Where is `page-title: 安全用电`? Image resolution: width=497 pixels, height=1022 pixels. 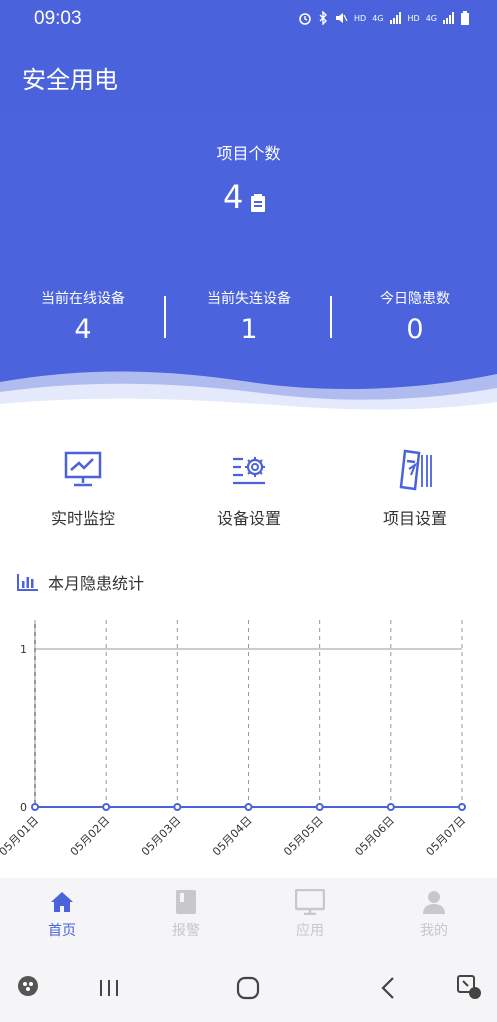 page-title: 安全用电 is located at coordinates (70, 80).